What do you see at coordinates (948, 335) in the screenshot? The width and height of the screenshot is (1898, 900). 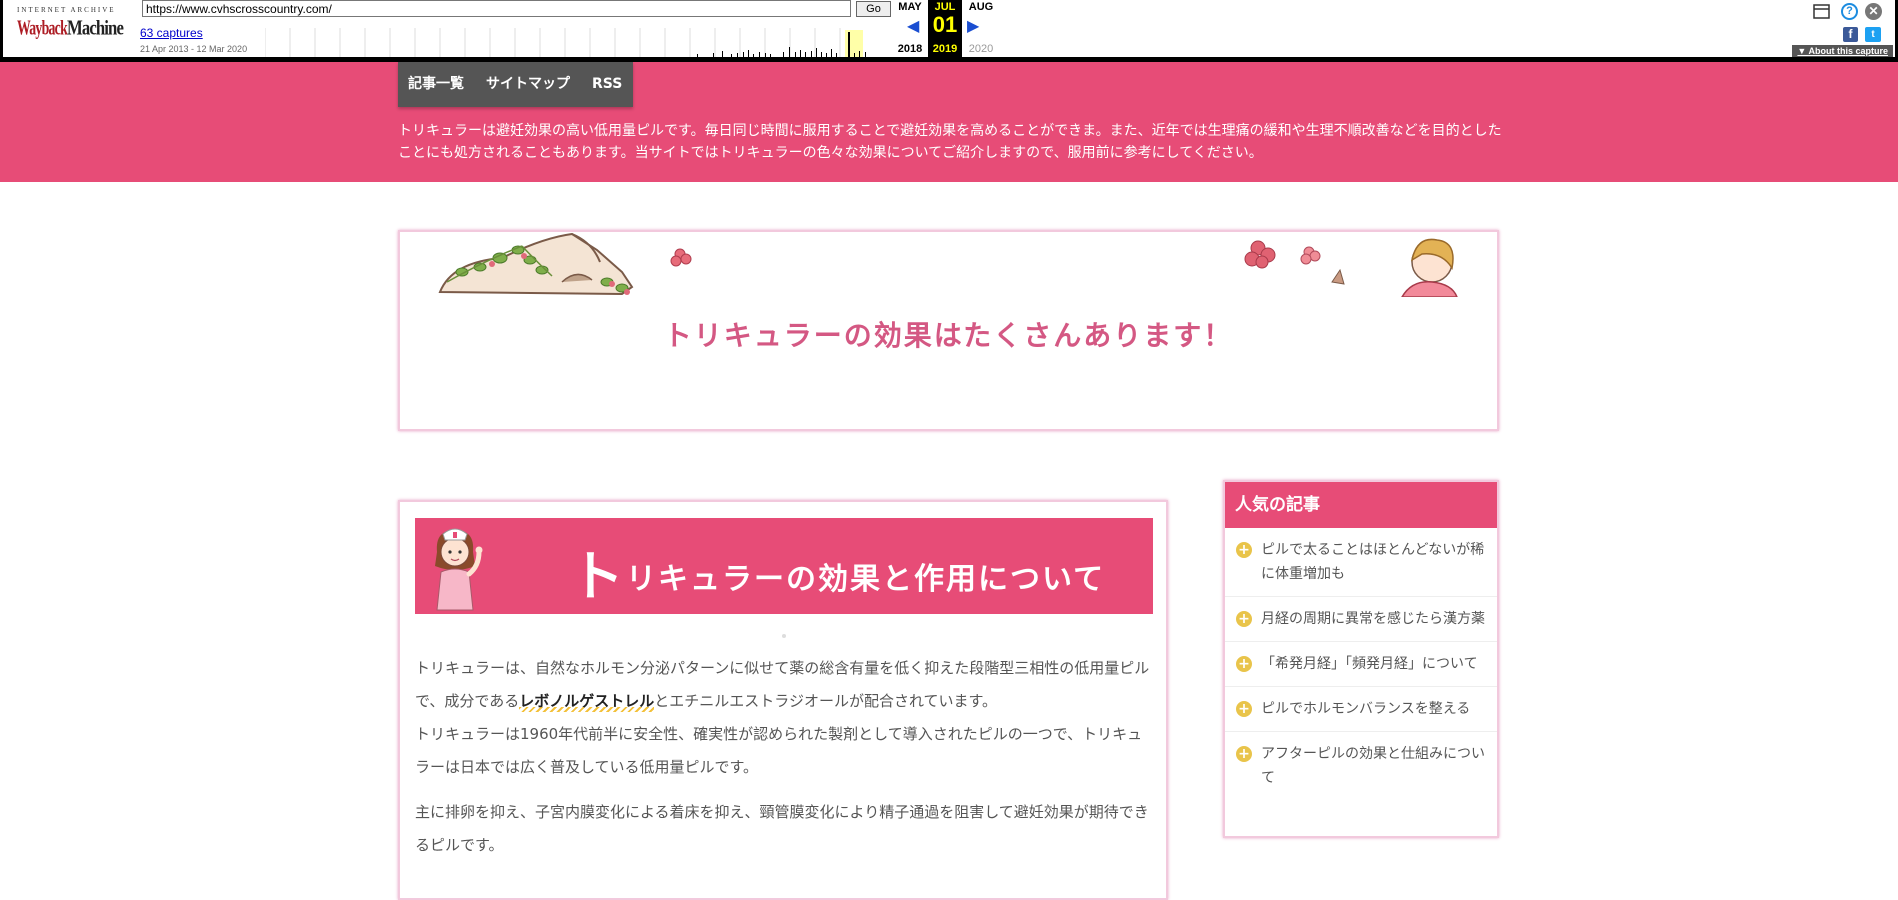 I see `hero-title: トリキュラーの効果はたくさんあります！` at bounding box center [948, 335].